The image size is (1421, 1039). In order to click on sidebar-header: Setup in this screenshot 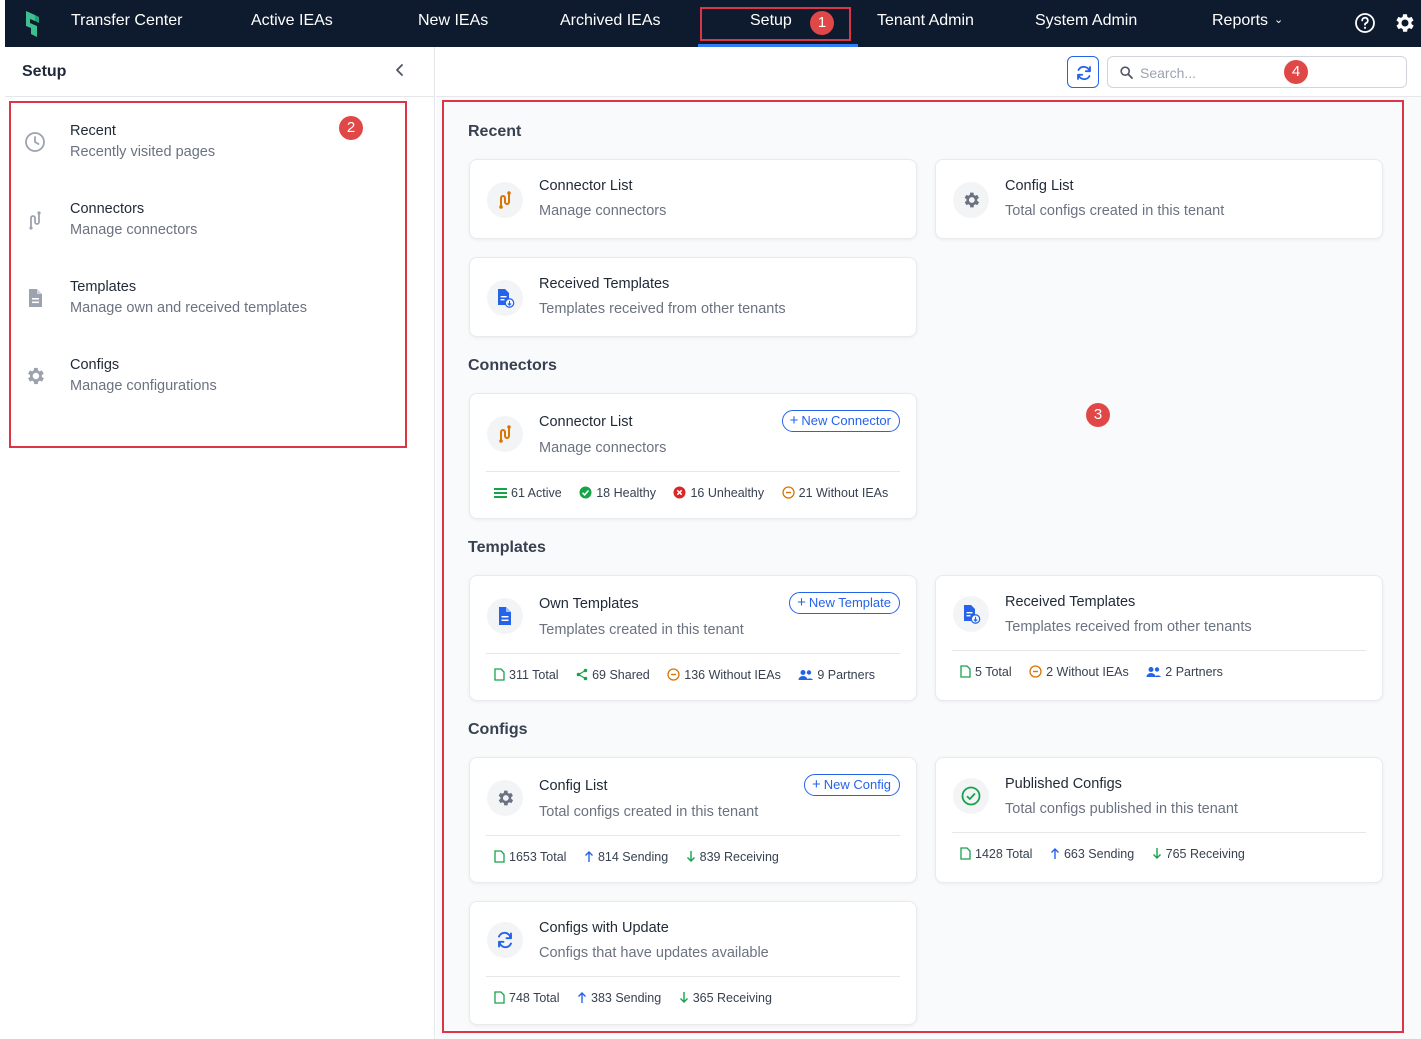, I will do `click(219, 72)`.